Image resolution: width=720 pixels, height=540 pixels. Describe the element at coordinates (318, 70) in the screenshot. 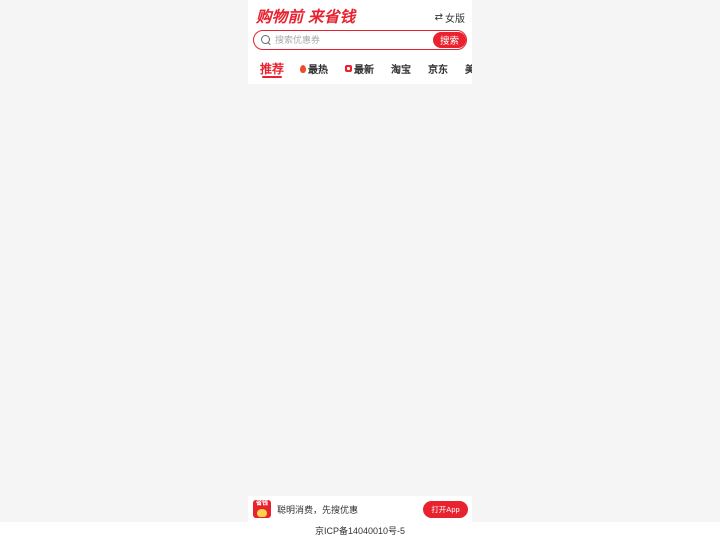

I see `tab-label: 最热` at that location.